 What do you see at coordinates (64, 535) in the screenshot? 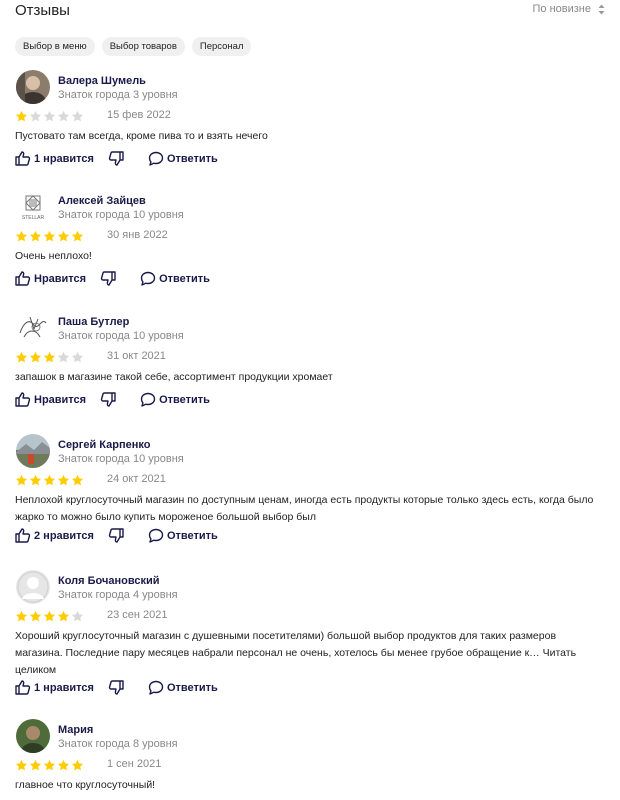
I see `like-label: 2 нравится` at bounding box center [64, 535].